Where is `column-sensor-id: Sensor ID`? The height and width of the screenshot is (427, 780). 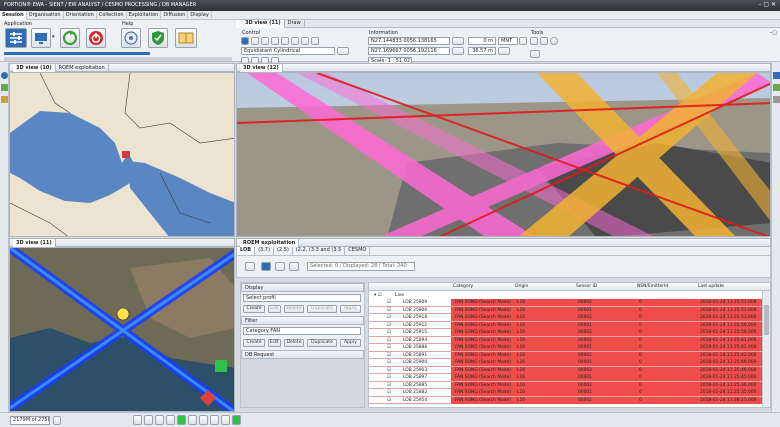
column-sensor-id: Sensor ID is located at coordinates (586, 286).